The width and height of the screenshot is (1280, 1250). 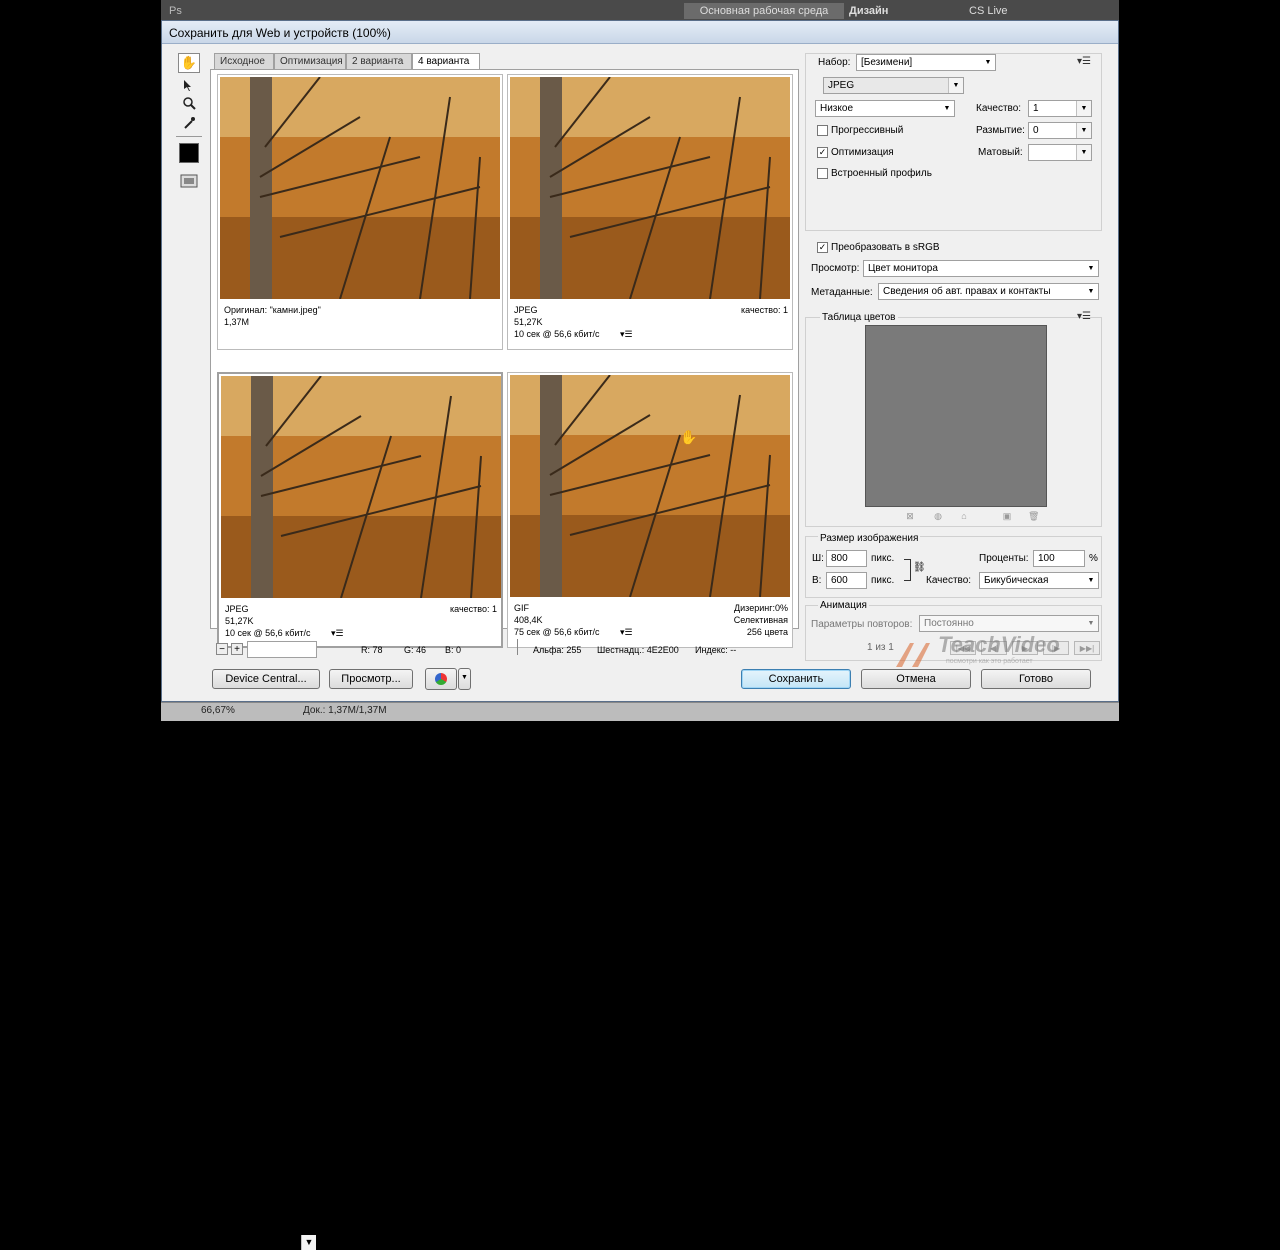 What do you see at coordinates (640, 711) in the screenshot?
I see `photoshop-status-bar: 66,67% Док.: 1,37M/1,37M` at bounding box center [640, 711].